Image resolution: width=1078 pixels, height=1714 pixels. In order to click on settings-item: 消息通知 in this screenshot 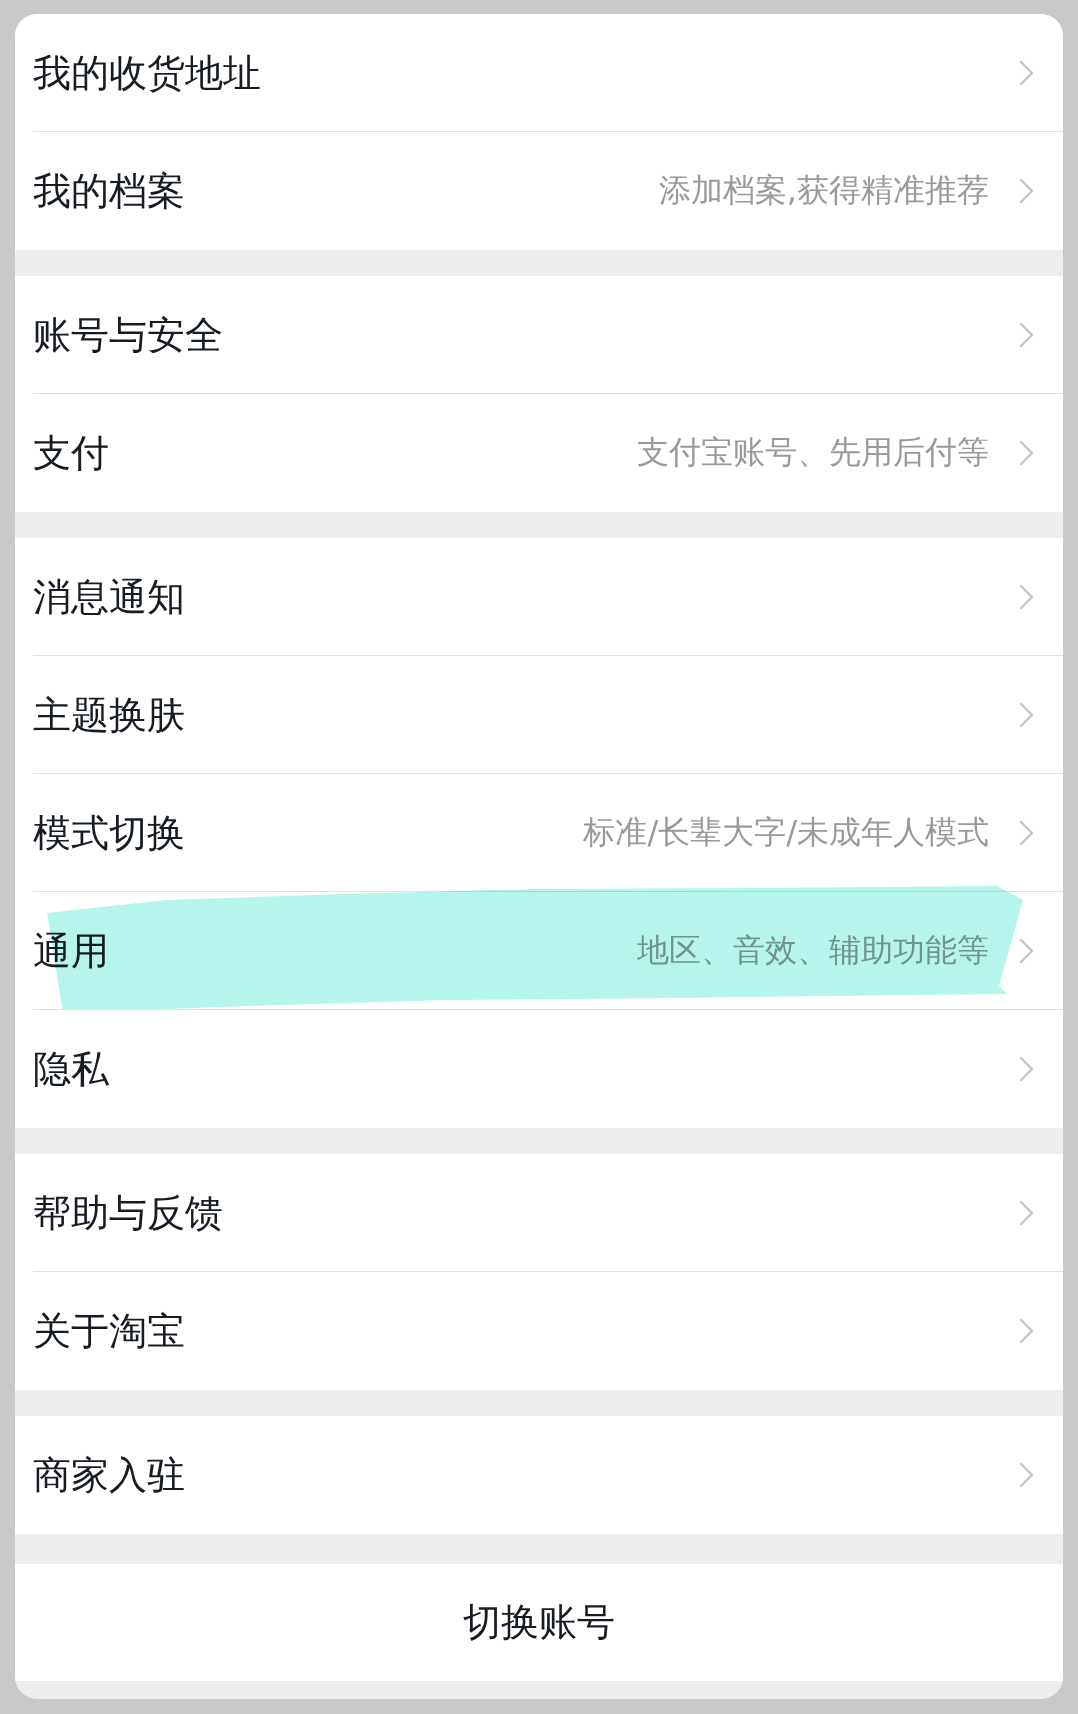, I will do `click(539, 597)`.